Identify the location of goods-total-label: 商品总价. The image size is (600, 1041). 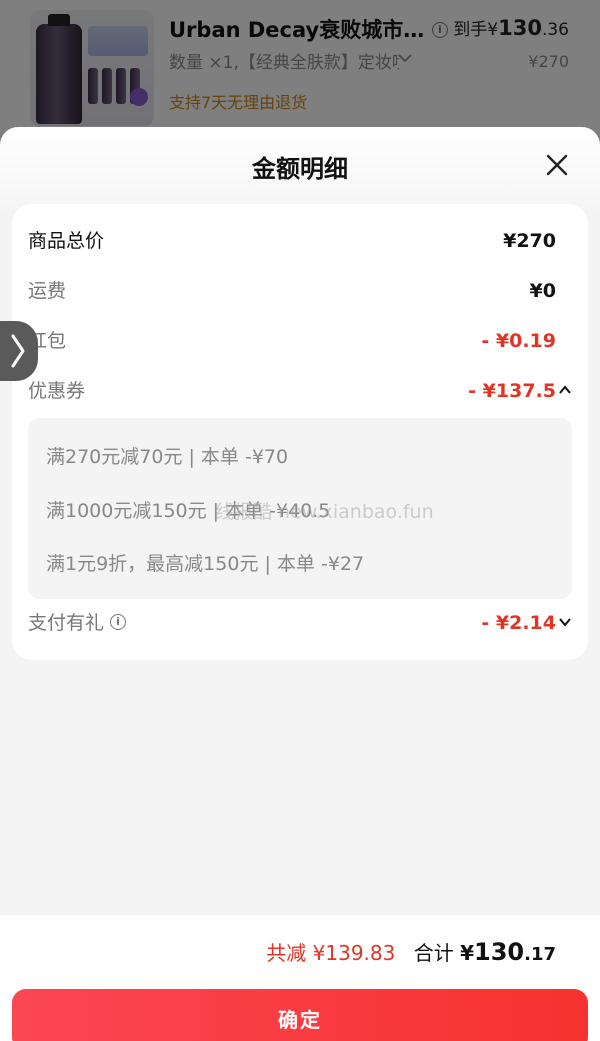
(66, 241).